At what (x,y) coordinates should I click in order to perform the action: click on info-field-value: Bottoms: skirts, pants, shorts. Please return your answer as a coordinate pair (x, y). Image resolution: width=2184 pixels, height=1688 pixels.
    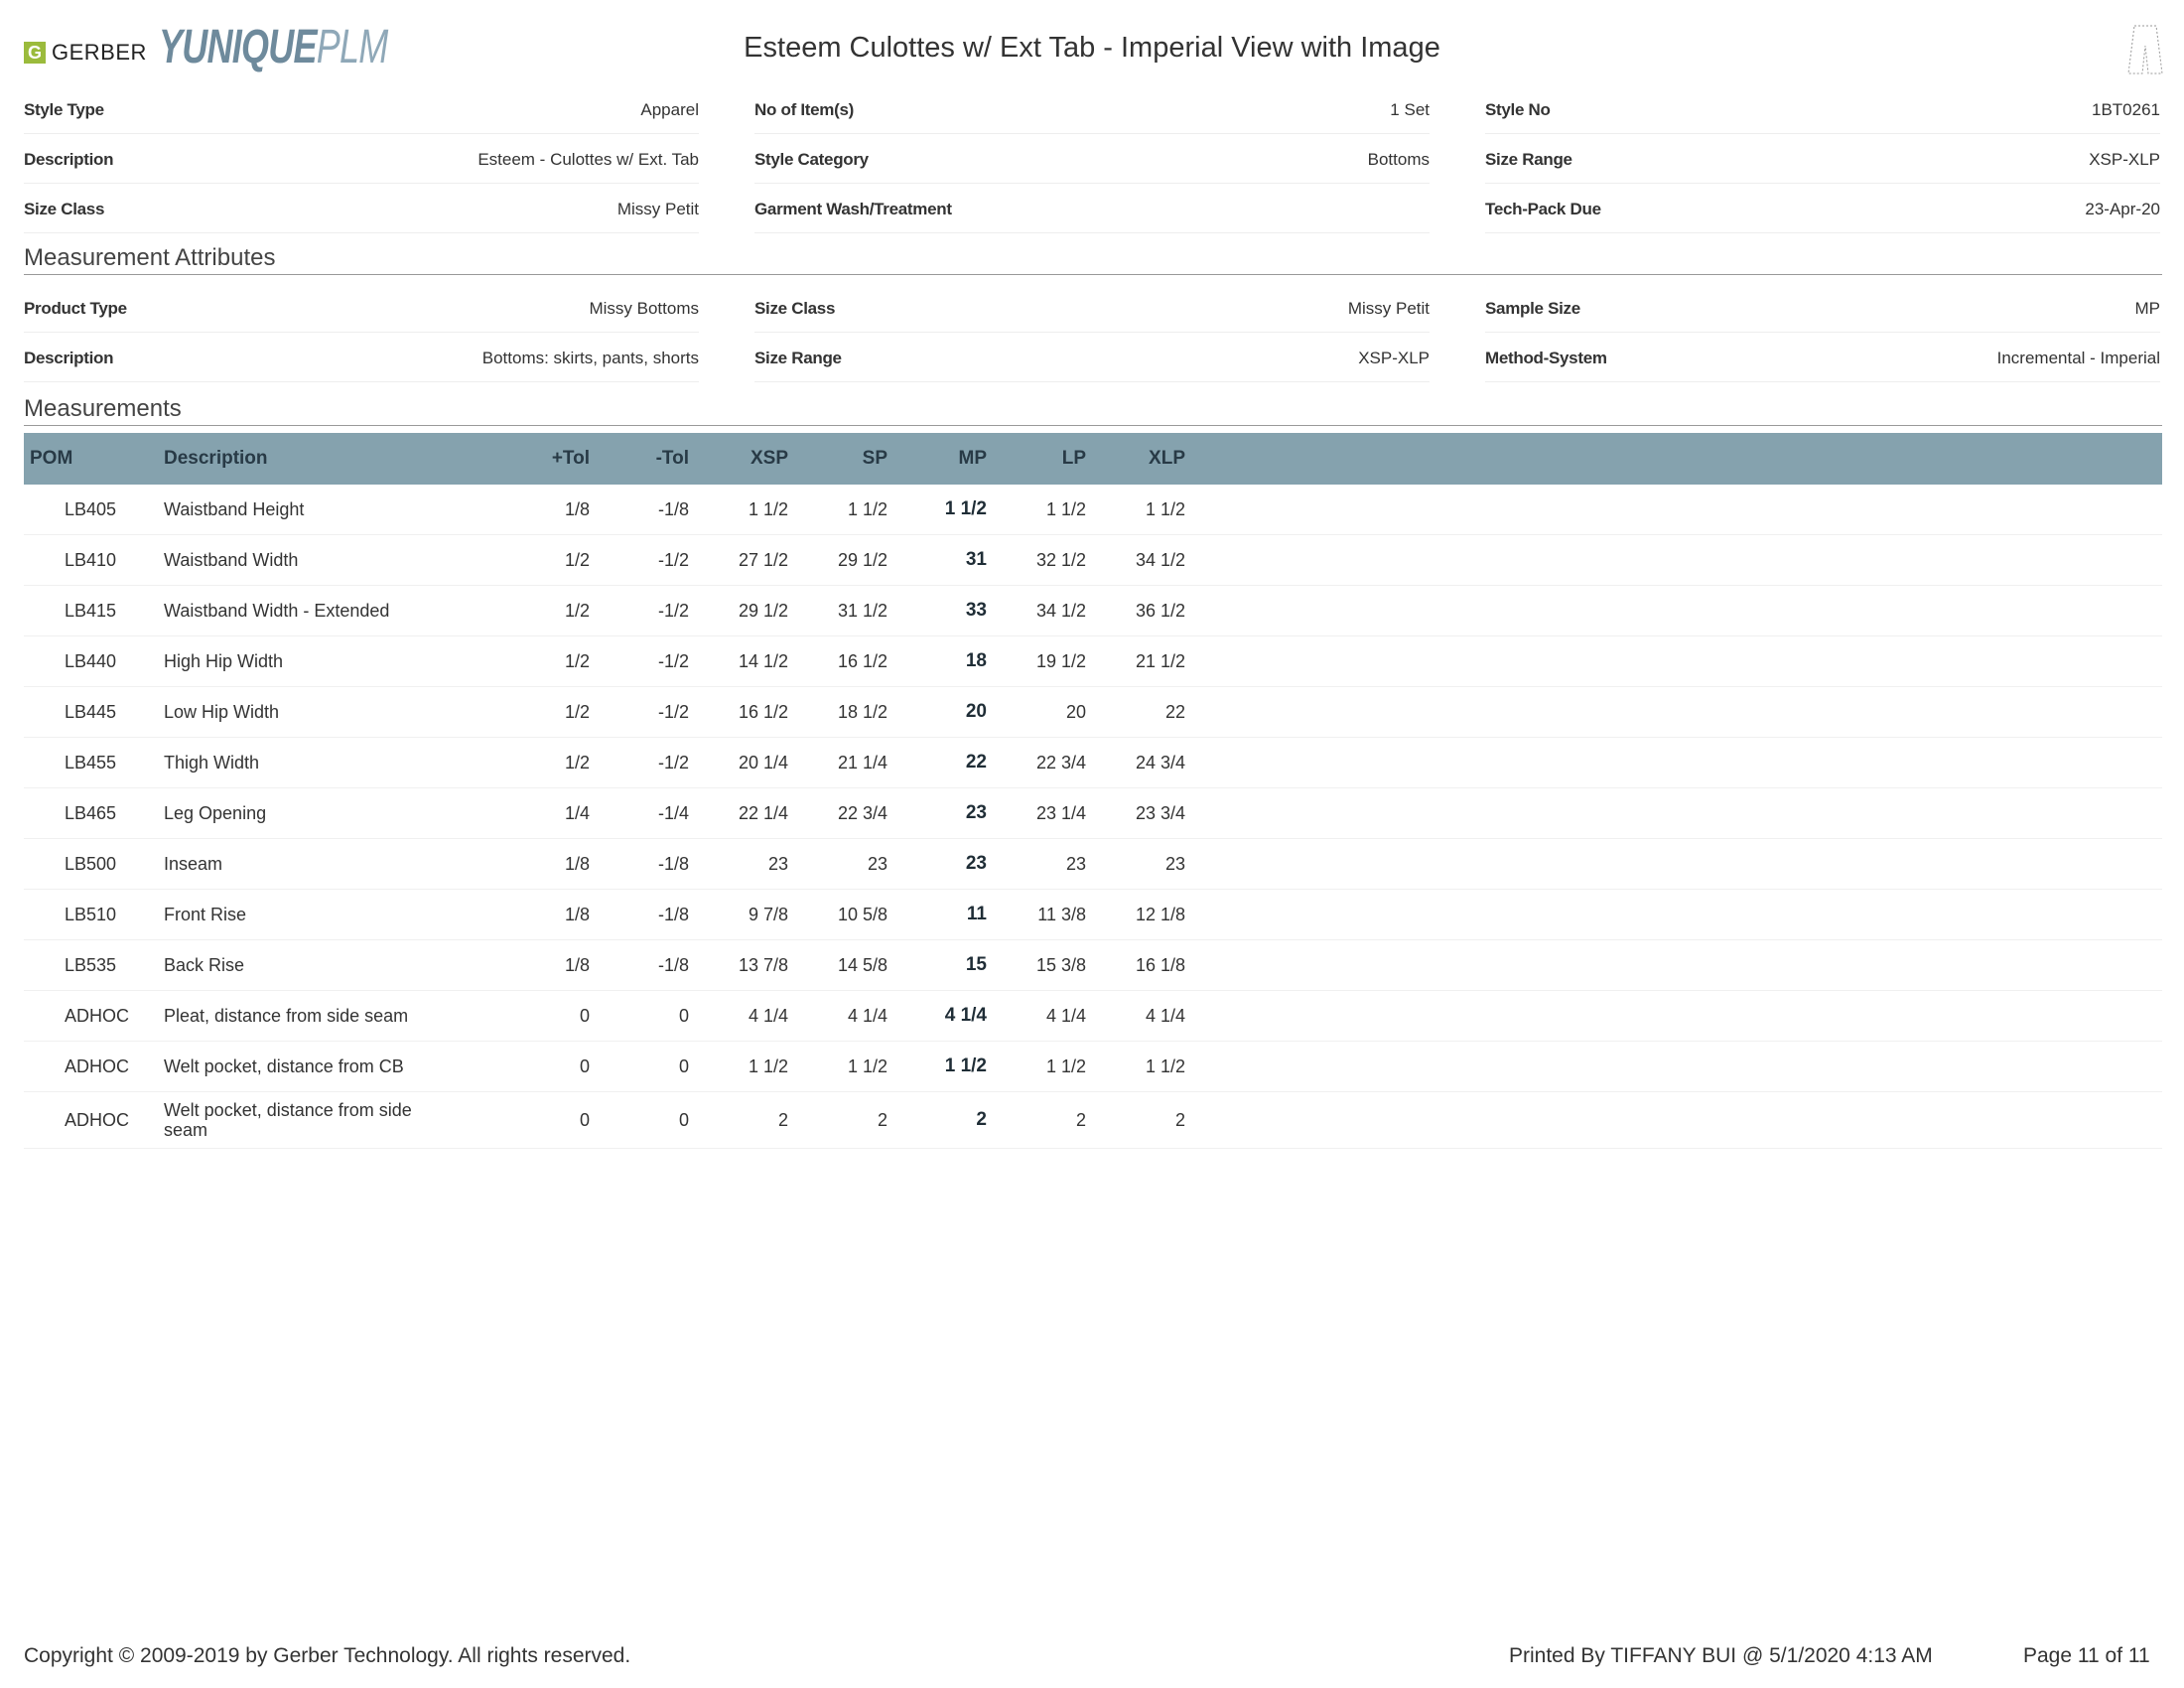
    Looking at the image, I should click on (590, 358).